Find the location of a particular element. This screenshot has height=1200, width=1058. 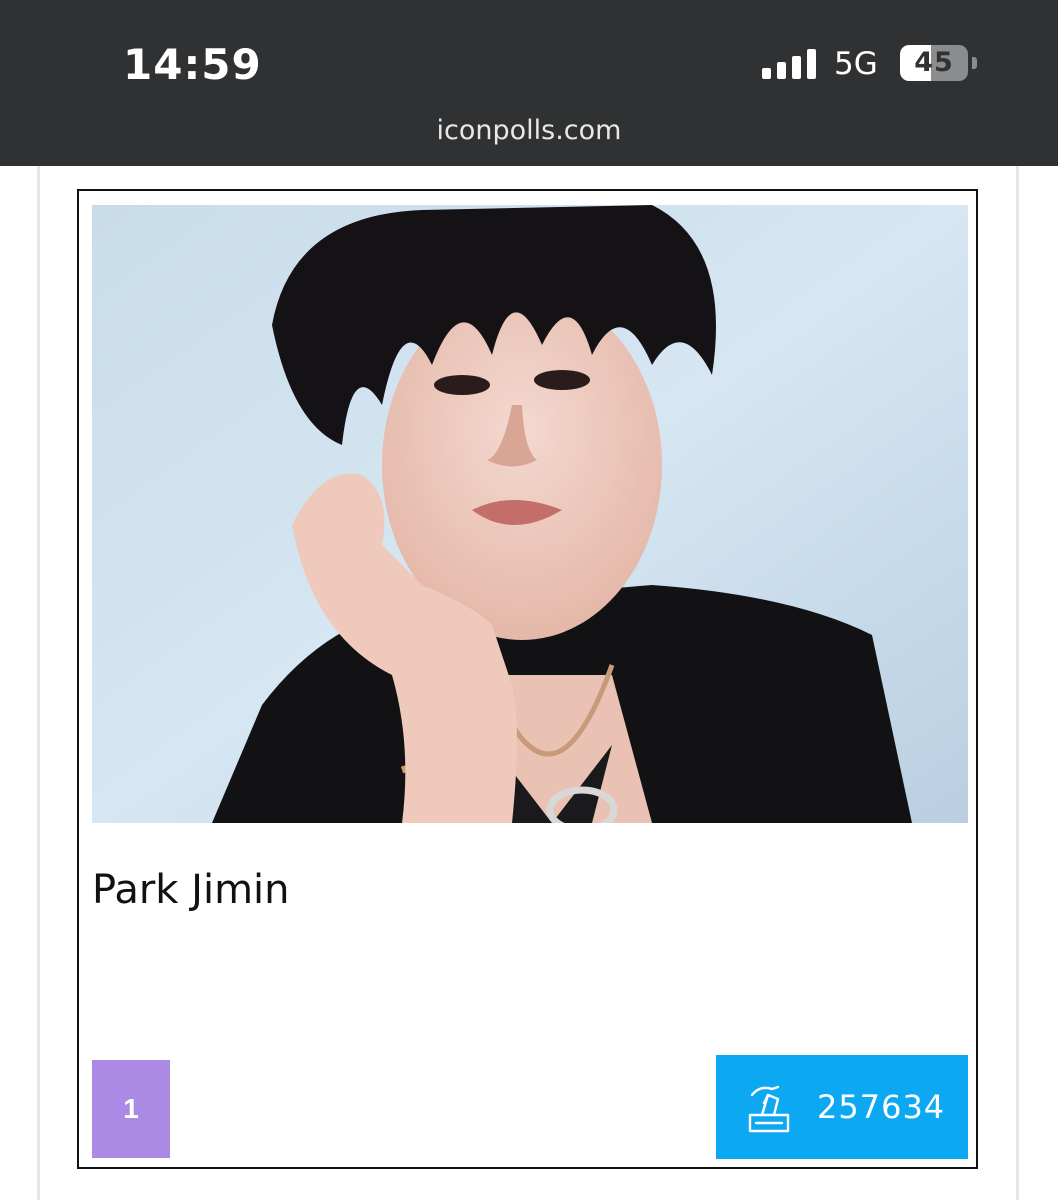

address-bar-url: iconpolls.com is located at coordinates (529, 130).